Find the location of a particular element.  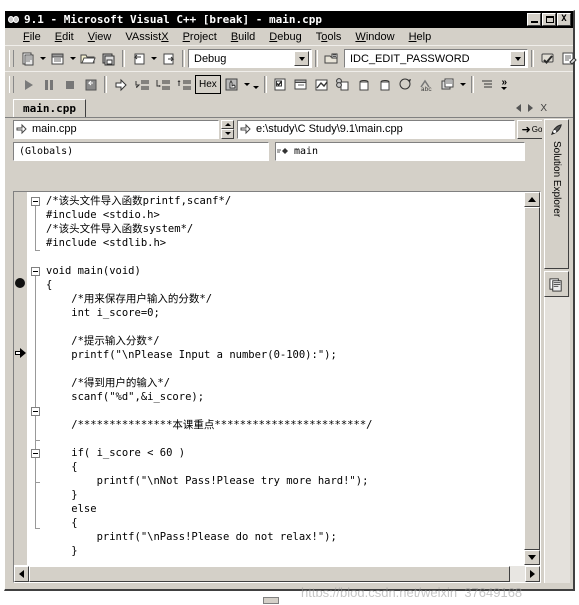

tab-navigation: X is located at coordinates (544, 108).